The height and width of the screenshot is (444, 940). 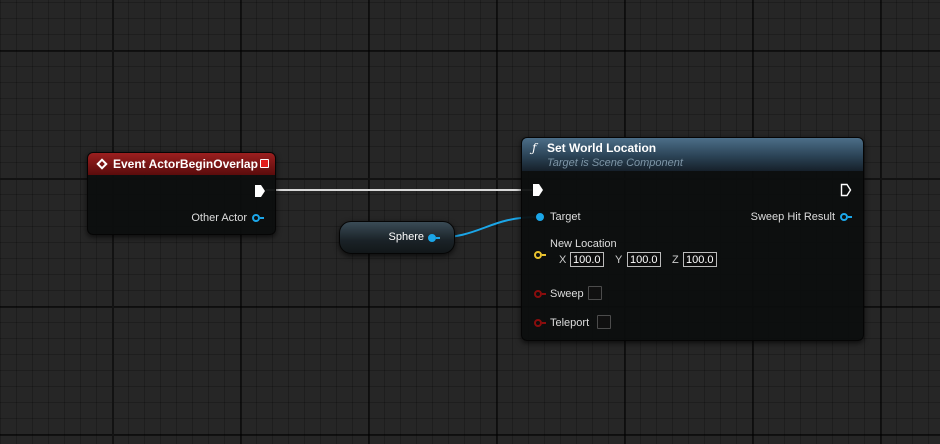 I want to click on sweep-hit-result-pin-icon, so click(x=844, y=217).